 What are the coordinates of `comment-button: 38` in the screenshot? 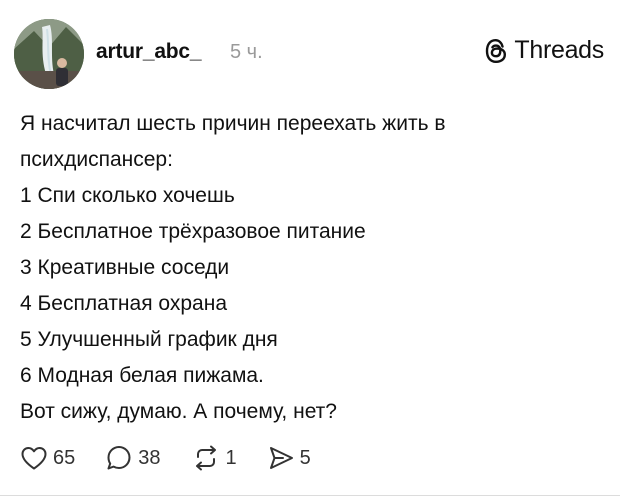 It's located at (133, 458).